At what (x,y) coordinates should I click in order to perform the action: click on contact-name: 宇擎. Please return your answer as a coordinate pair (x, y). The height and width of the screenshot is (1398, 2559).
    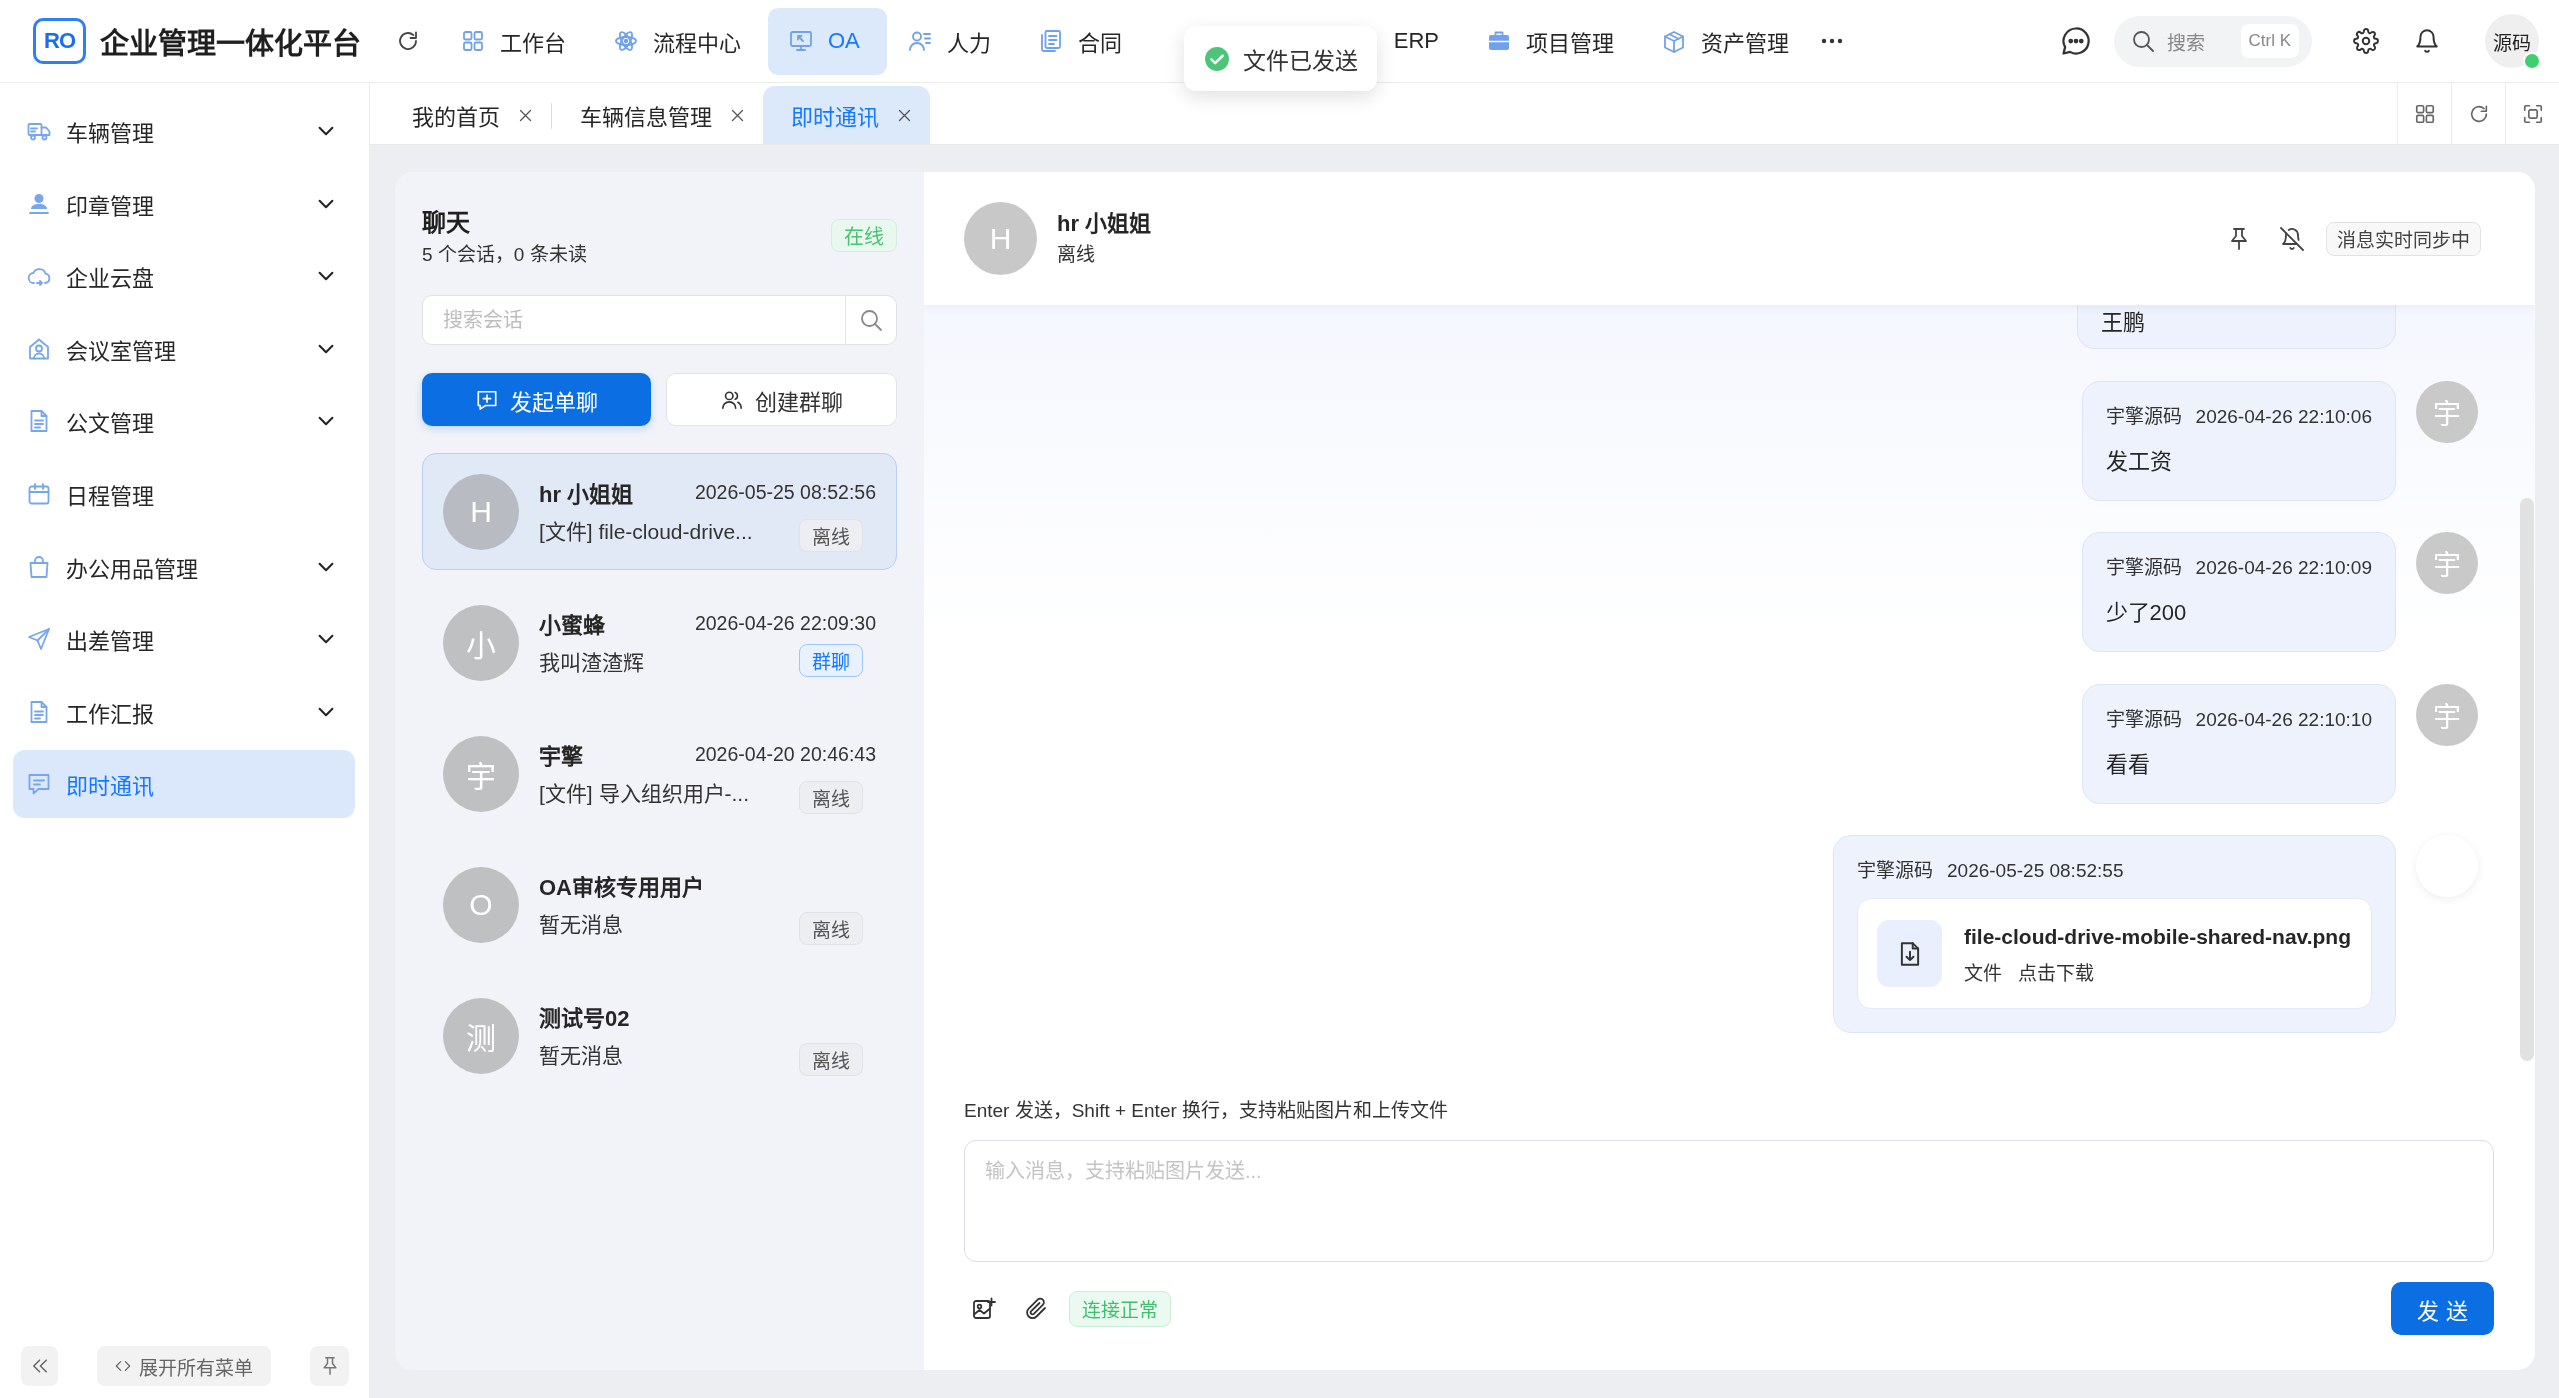
    Looking at the image, I should click on (561, 756).